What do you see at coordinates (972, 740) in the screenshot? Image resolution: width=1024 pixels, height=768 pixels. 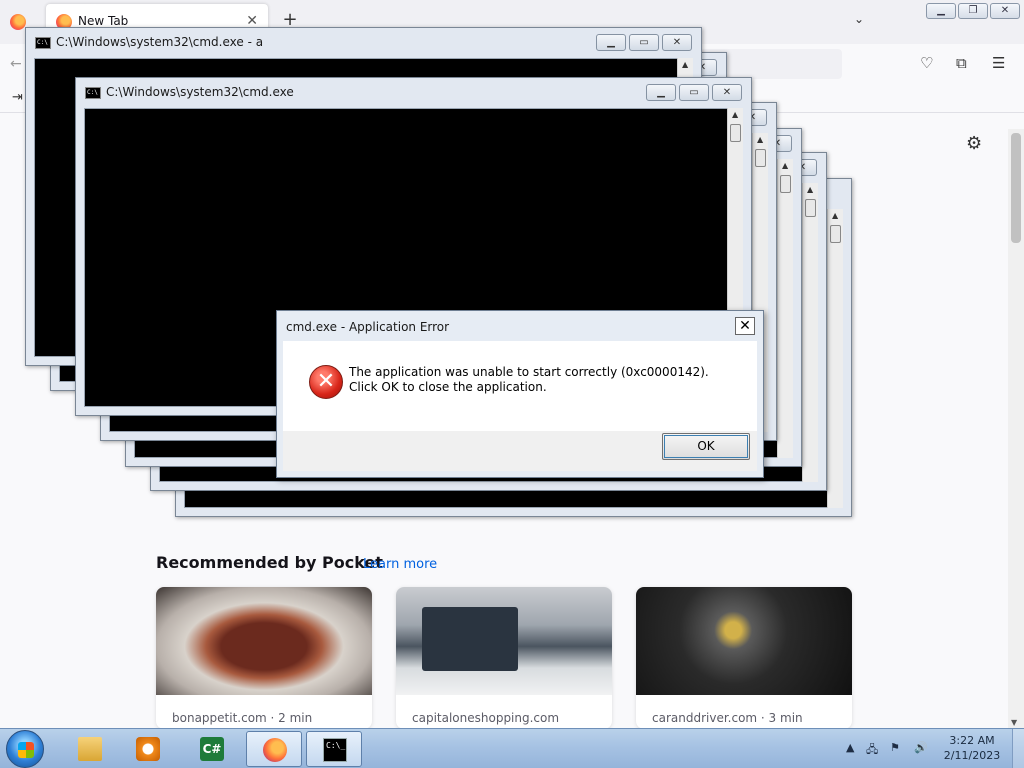 I see `clock-time: 3:22 AM` at bounding box center [972, 740].